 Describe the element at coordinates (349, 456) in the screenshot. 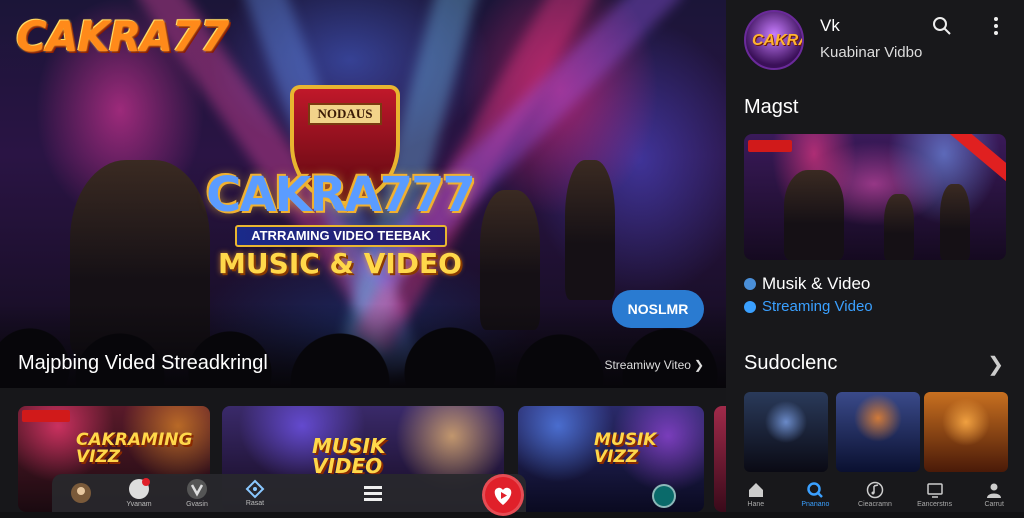

I see `thumbnail-label: MUSIK VIDEO` at that location.